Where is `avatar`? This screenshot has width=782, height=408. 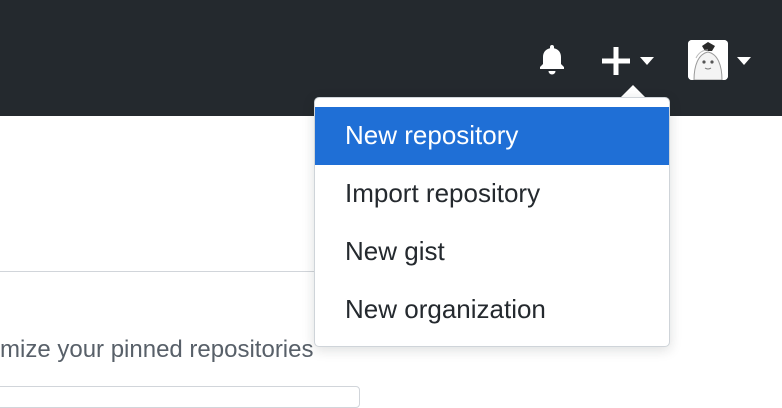
avatar is located at coordinates (708, 60).